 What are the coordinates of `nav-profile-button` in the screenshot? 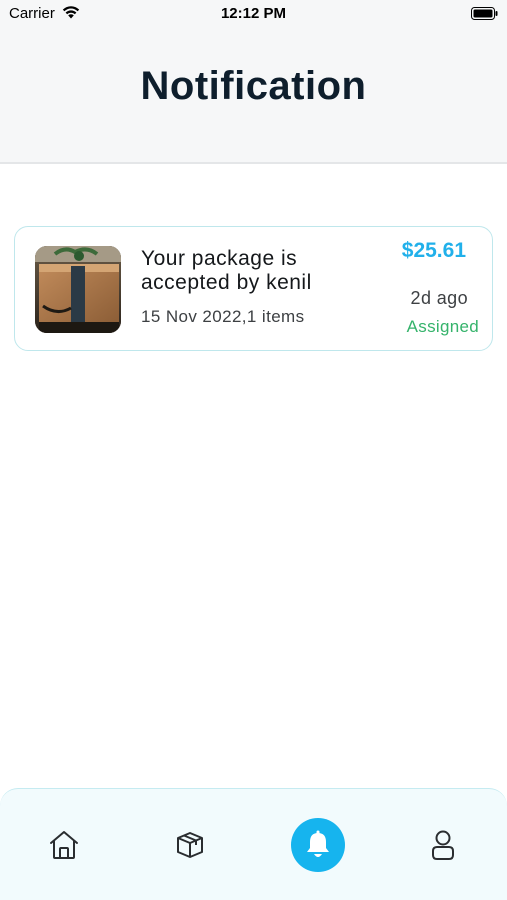 It's located at (443, 845).